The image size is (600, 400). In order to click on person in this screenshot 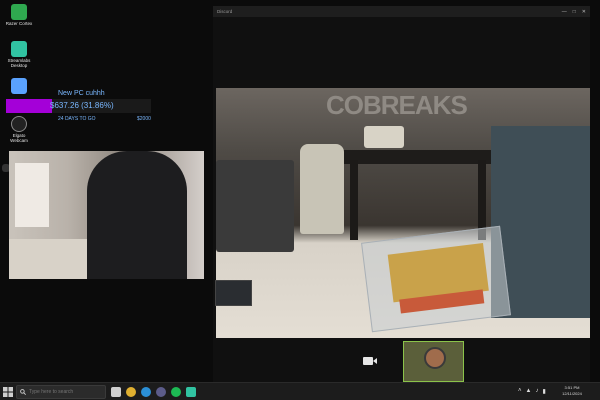, I will do `click(137, 215)`.